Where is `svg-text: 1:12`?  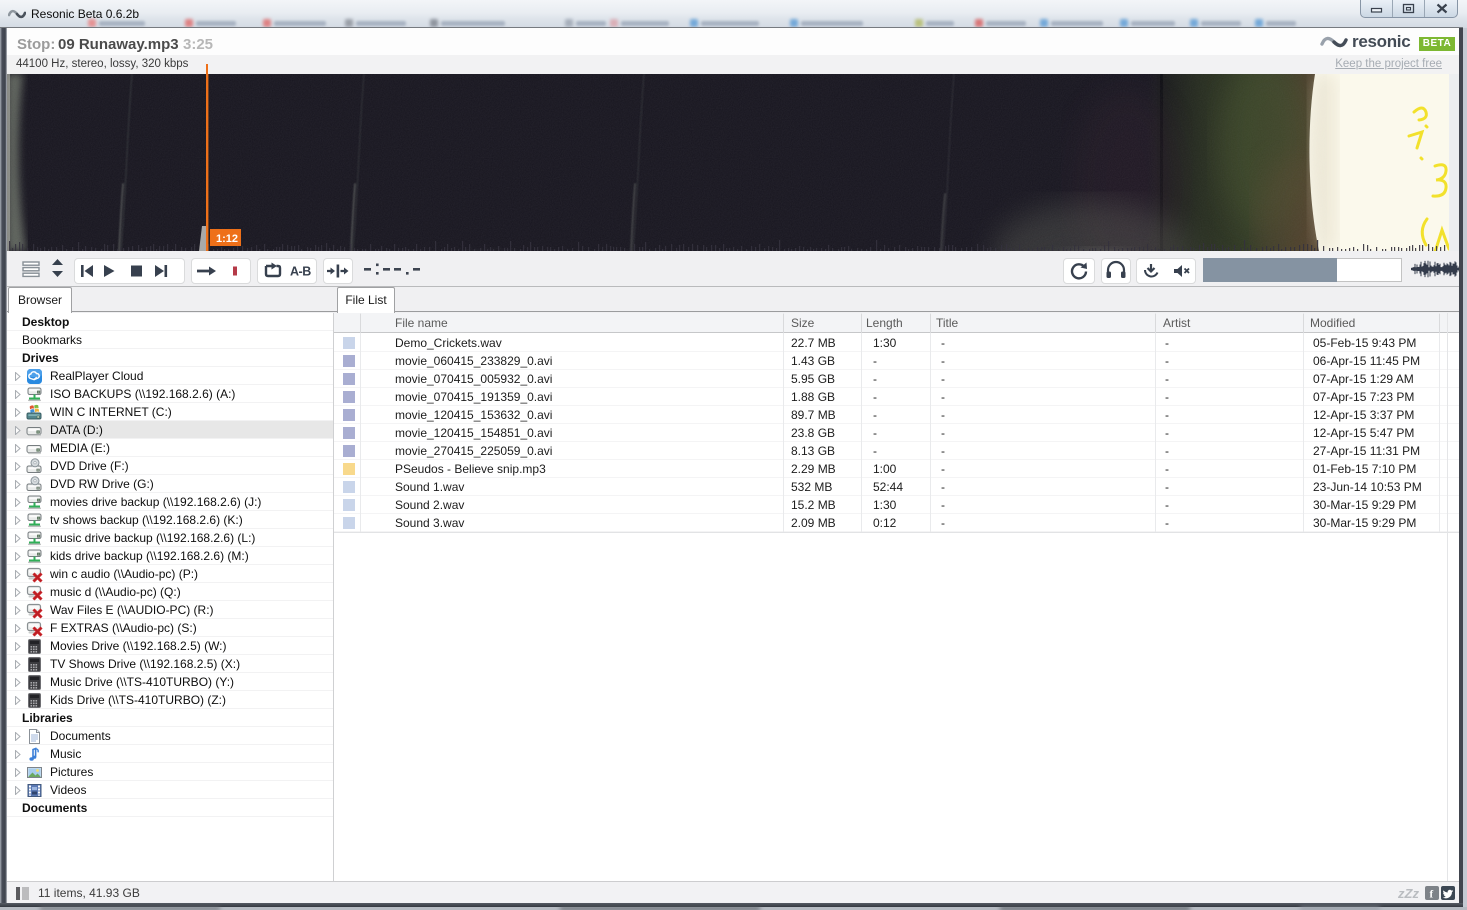 svg-text: 1:12 is located at coordinates (227, 239).